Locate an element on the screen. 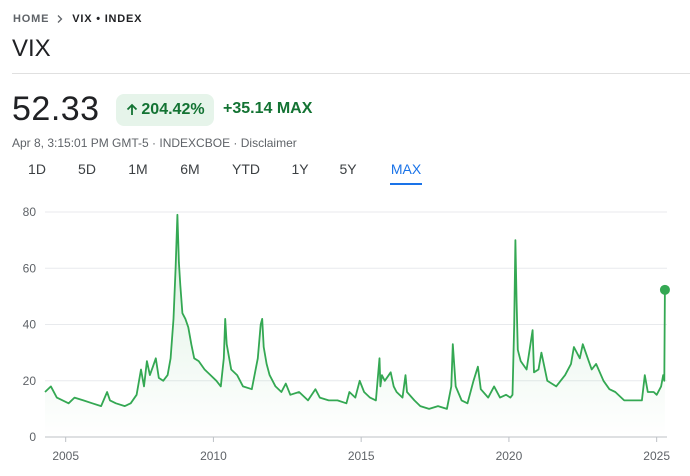  breadcrumb-current: VIX • INDEX is located at coordinates (107, 19).